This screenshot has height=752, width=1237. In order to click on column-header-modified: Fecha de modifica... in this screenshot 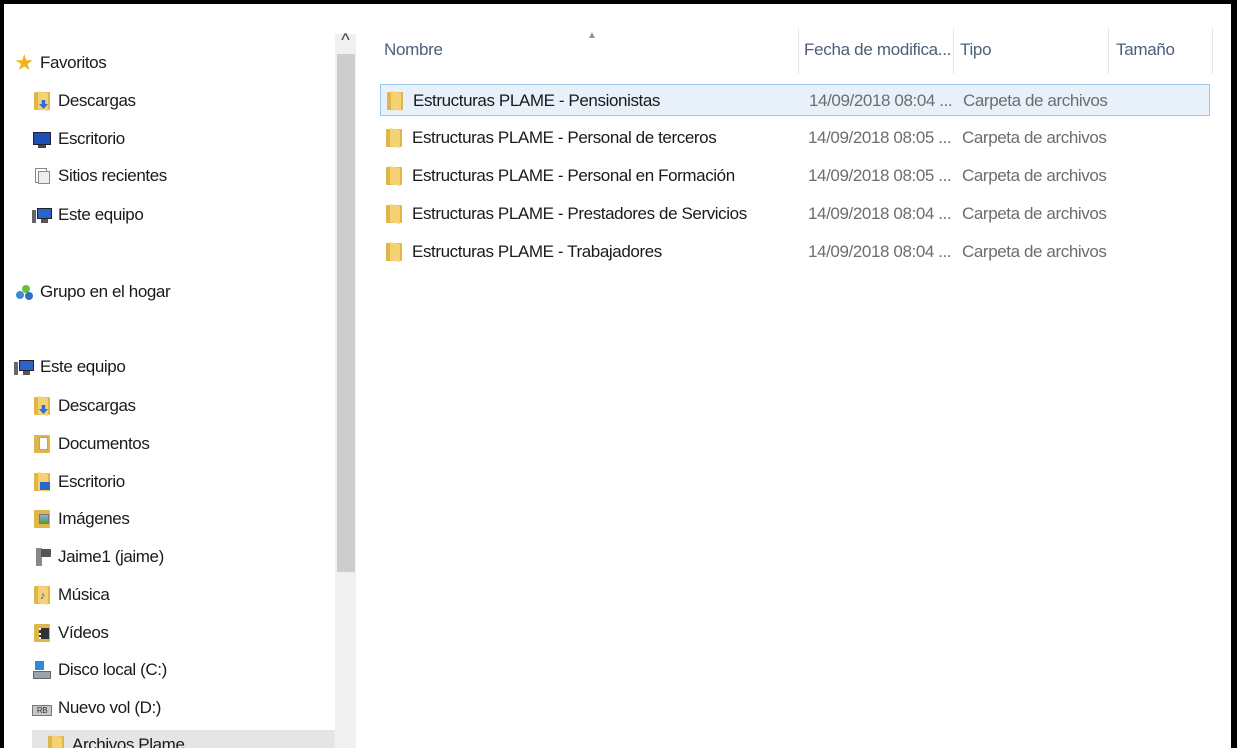, I will do `click(877, 50)`.